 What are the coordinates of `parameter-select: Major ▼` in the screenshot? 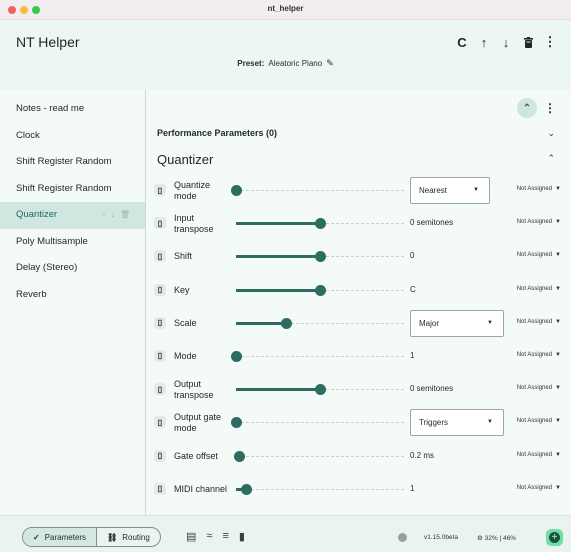 It's located at (457, 323).